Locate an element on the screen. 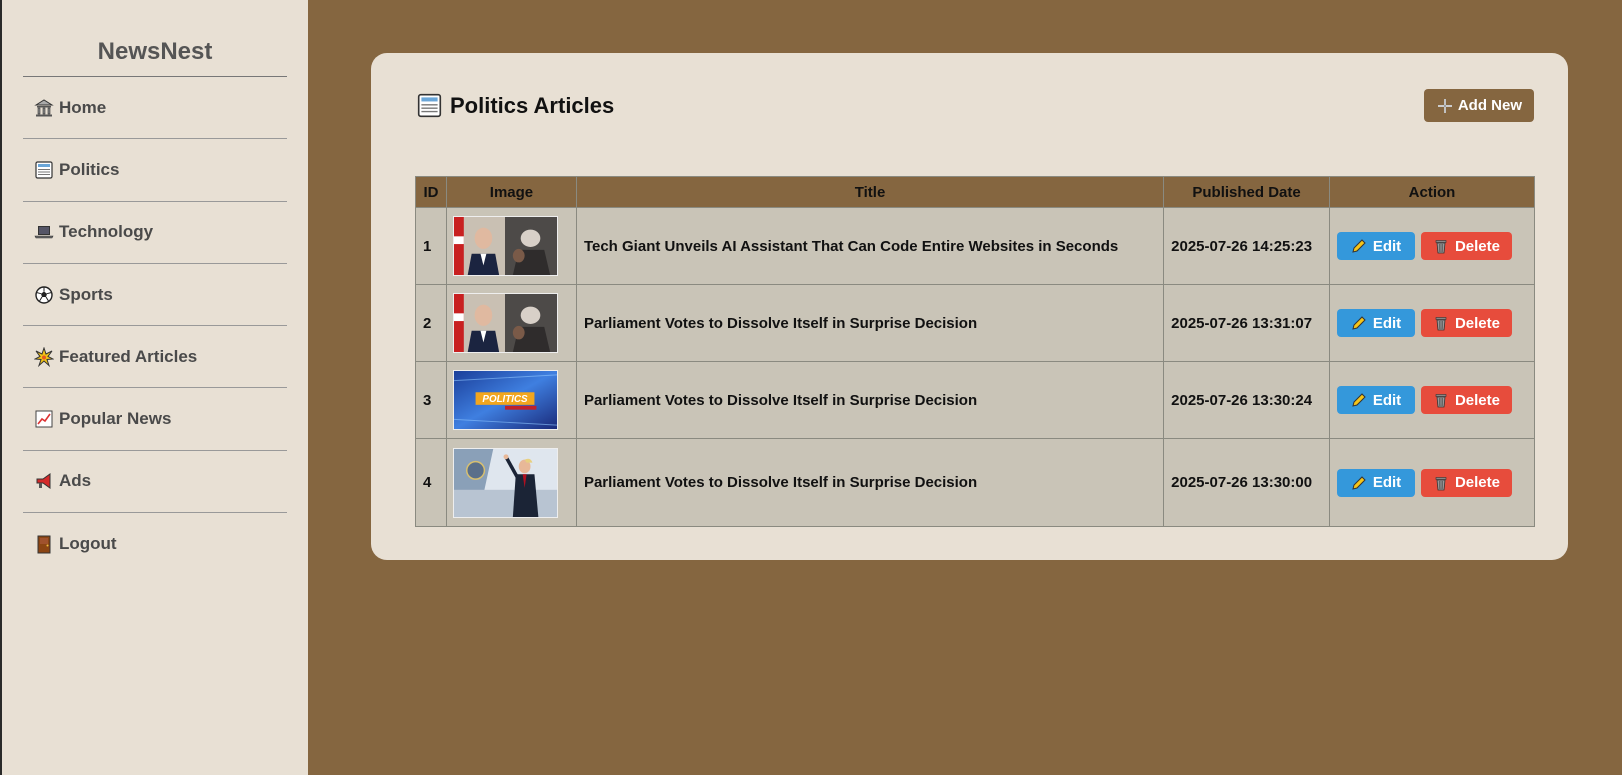  megaphone-icon is located at coordinates (44, 481).